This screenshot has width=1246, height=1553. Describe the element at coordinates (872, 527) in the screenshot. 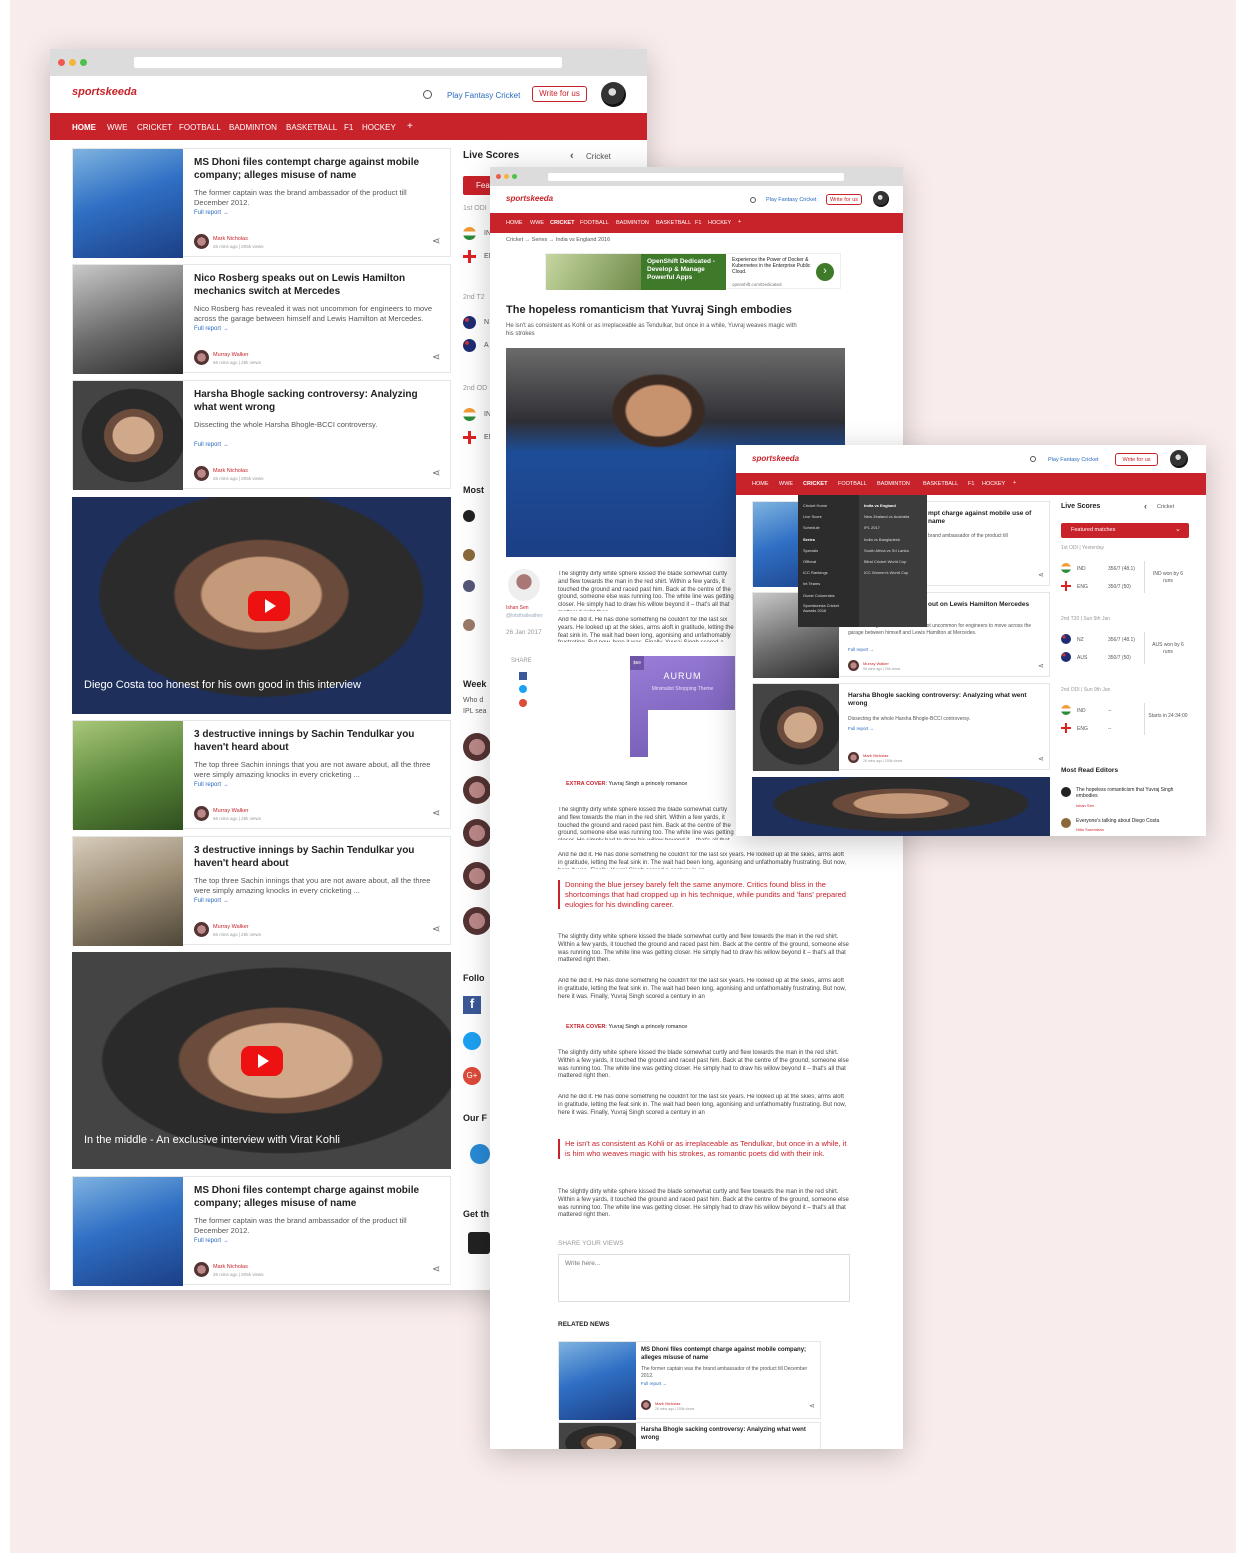

I see `dropdown-item-right: IPL 2017` at that location.